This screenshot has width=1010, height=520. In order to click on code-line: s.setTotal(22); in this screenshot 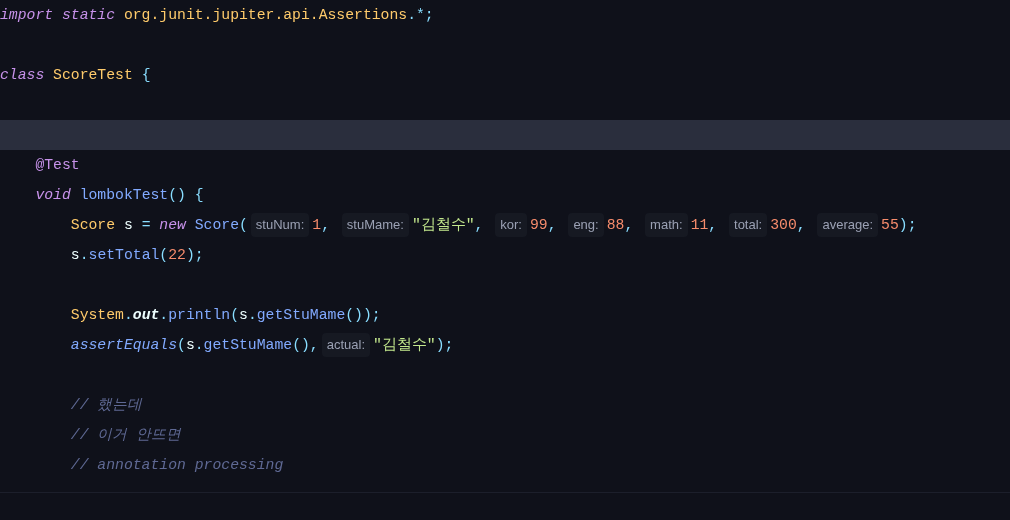, I will do `click(136, 255)`.